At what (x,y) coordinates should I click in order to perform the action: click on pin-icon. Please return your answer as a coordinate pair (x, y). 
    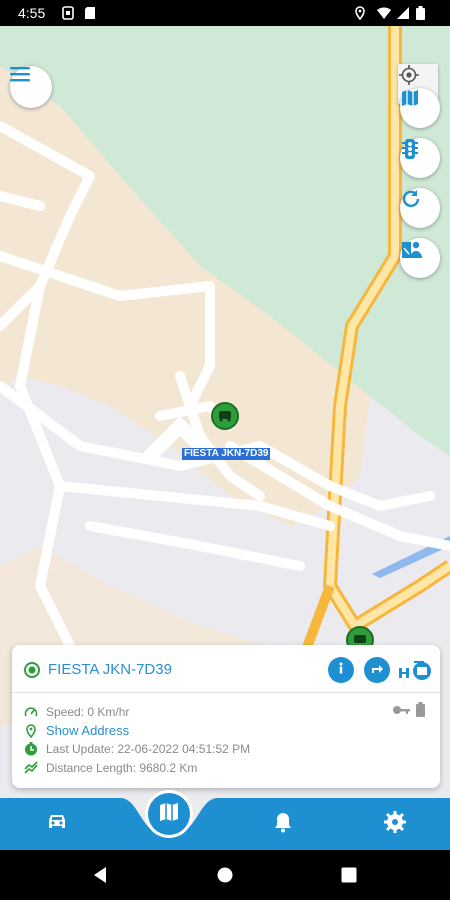
    Looking at the image, I should click on (31, 730).